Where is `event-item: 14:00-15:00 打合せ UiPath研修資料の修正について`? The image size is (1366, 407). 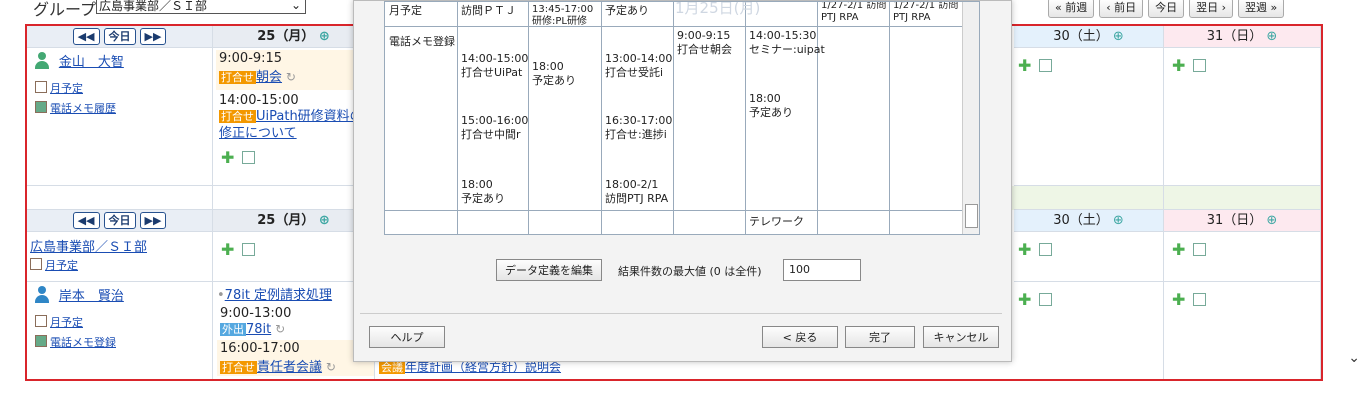 event-item: 14:00-15:00 打合せ UiPath研修資料の修正について is located at coordinates (296, 117).